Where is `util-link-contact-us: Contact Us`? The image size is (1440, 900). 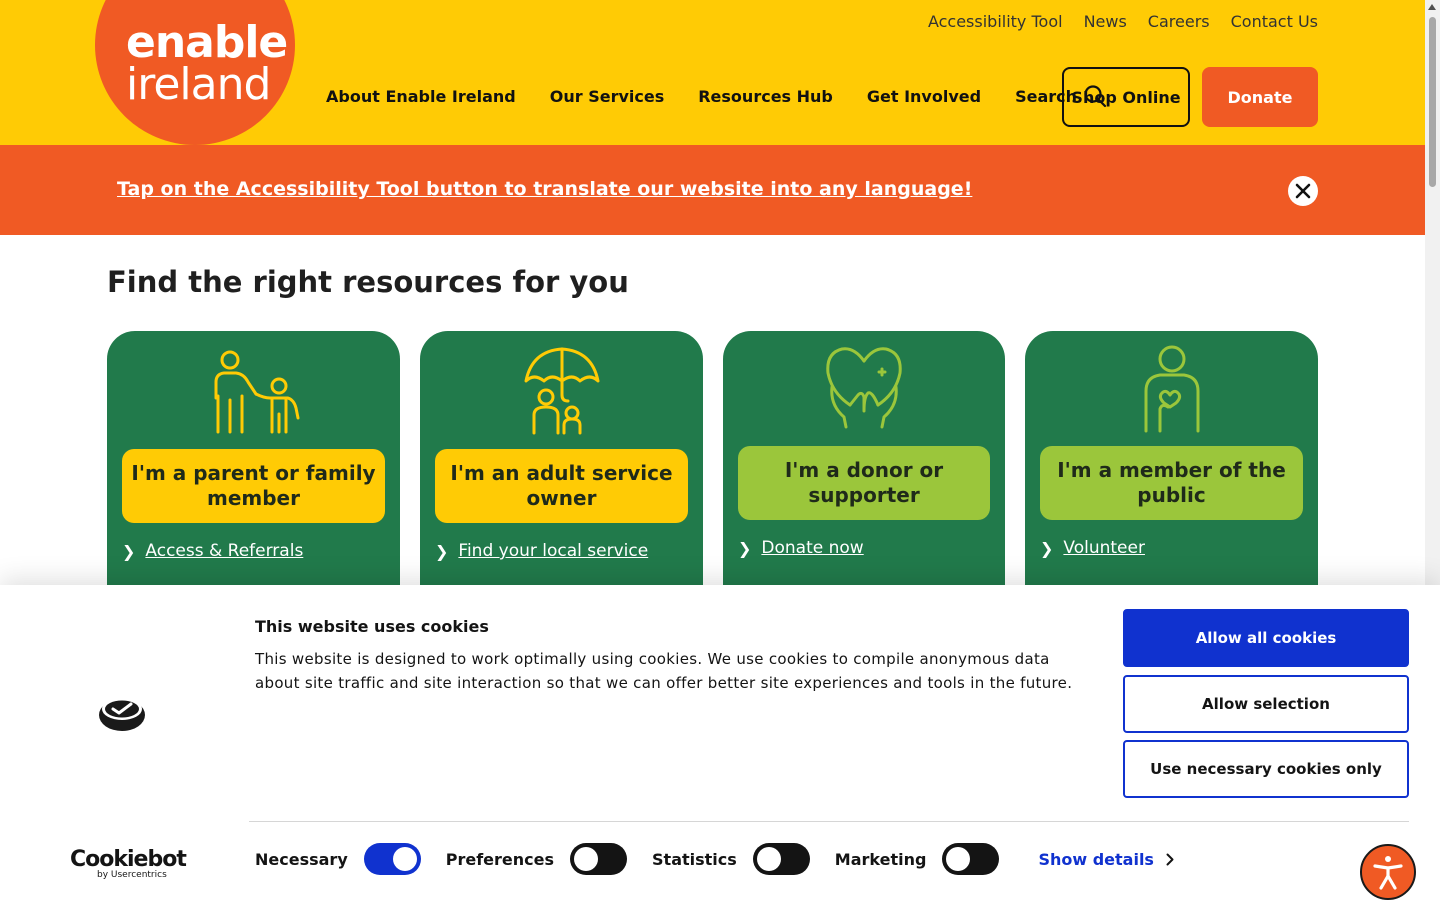
util-link-contact-us: Contact Us is located at coordinates (1274, 21).